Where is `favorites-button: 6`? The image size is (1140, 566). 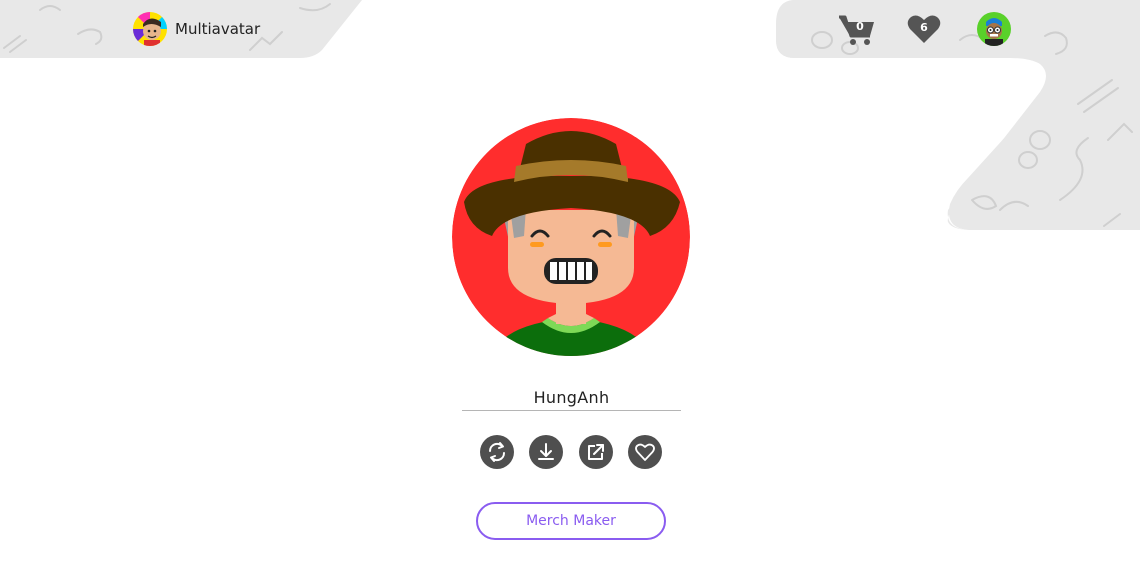
favorites-button: 6 is located at coordinates (924, 29).